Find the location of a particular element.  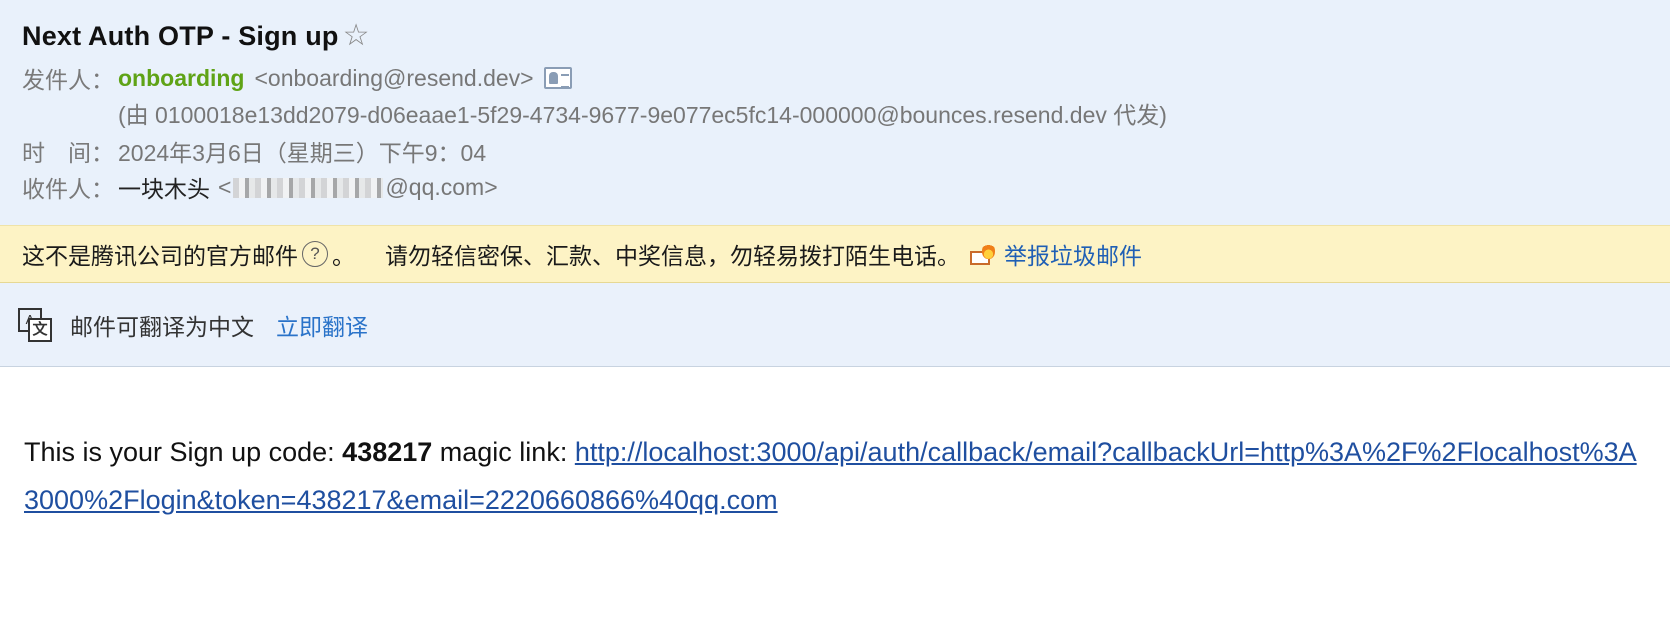

report-spam-icon is located at coordinates (983, 254).